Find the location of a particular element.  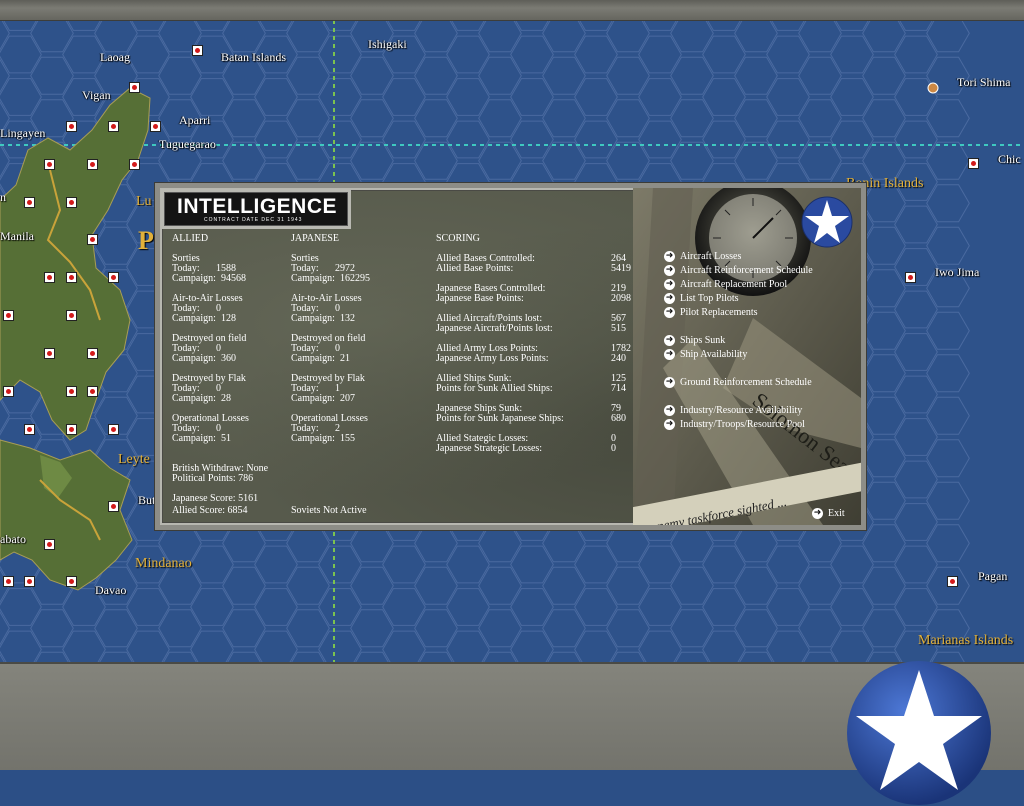

menu-ship-availability: ➜ Ship Availability is located at coordinates (705, 355).